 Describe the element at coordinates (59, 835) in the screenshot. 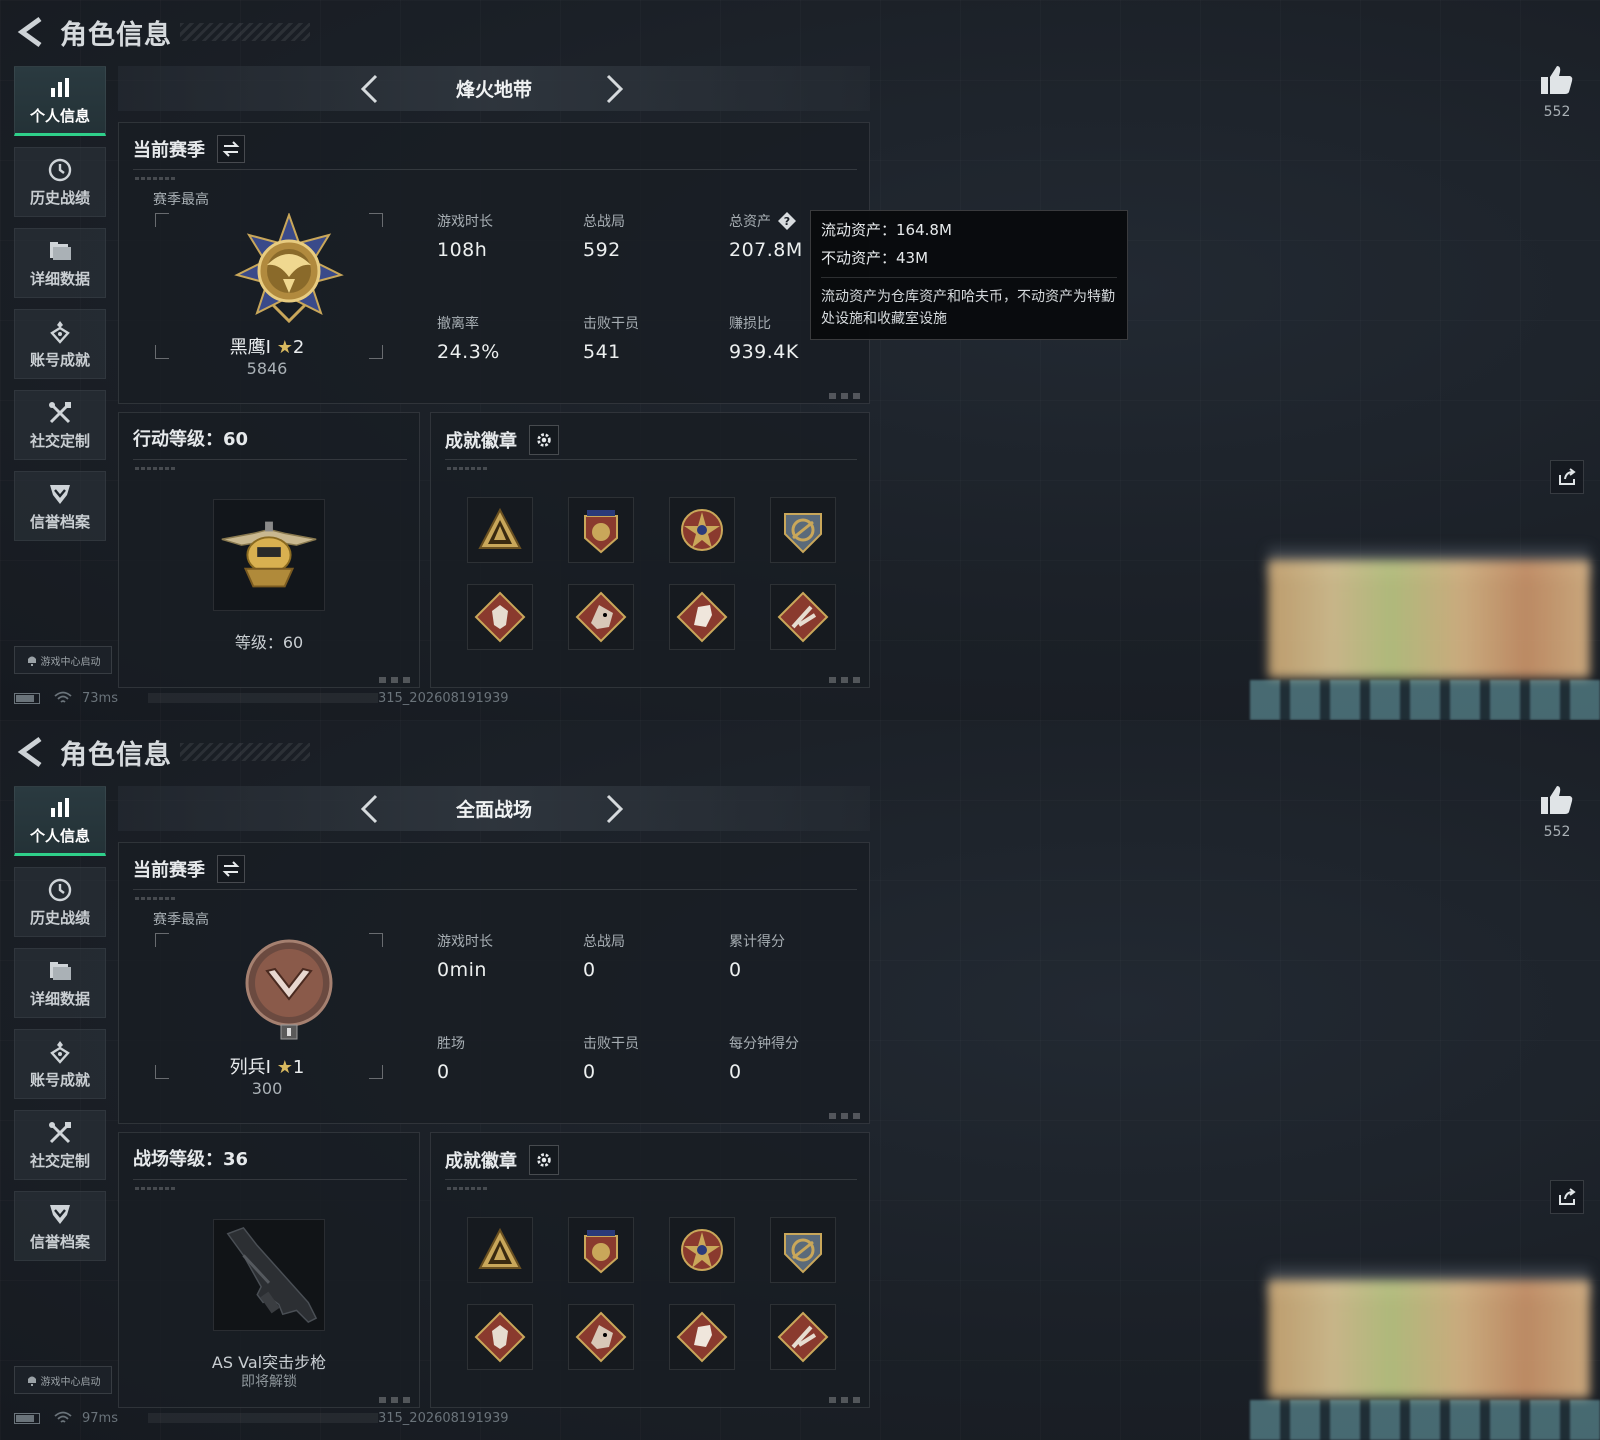

I see `sidebar-item-label: 个人信息` at that location.